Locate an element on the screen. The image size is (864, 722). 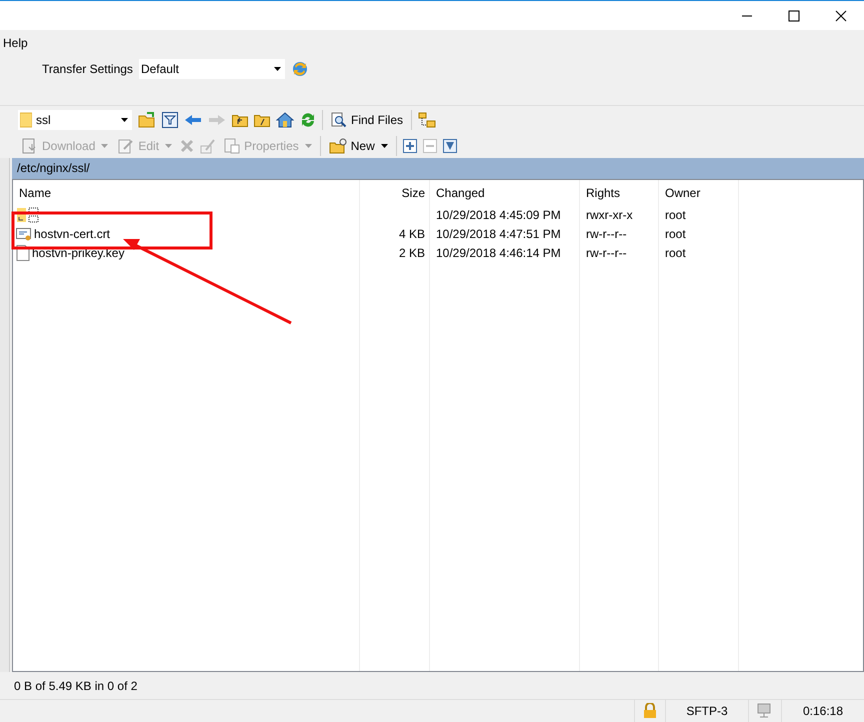
close-button is located at coordinates (841, 16).